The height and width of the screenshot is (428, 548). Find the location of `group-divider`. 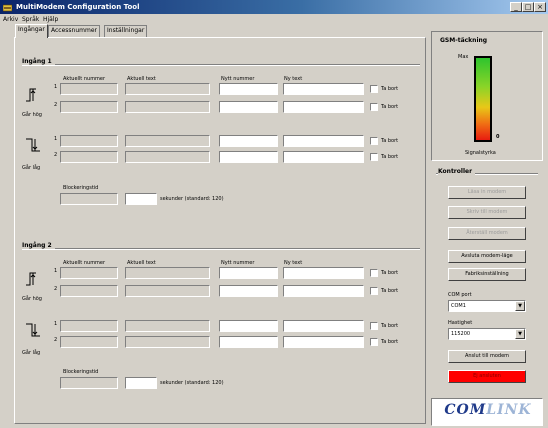

group-divider is located at coordinates (221, 65).